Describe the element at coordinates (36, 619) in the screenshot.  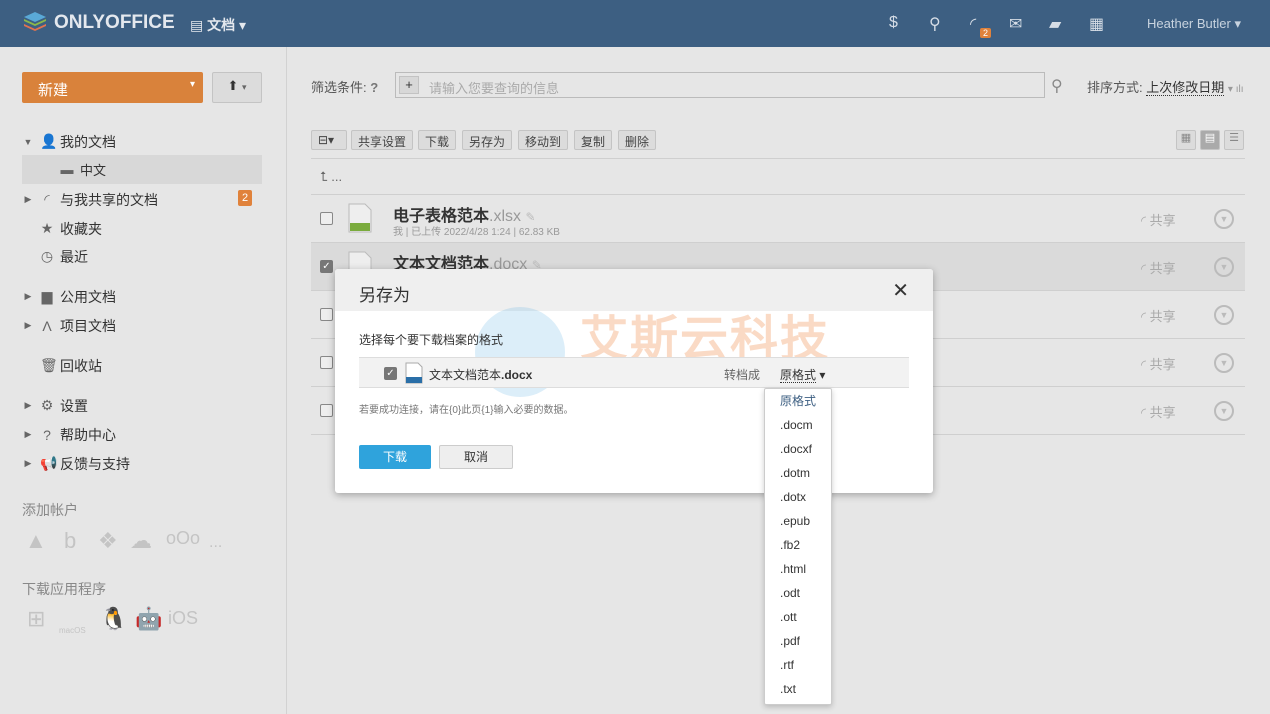
I see `windows-icon: ⊞` at that location.